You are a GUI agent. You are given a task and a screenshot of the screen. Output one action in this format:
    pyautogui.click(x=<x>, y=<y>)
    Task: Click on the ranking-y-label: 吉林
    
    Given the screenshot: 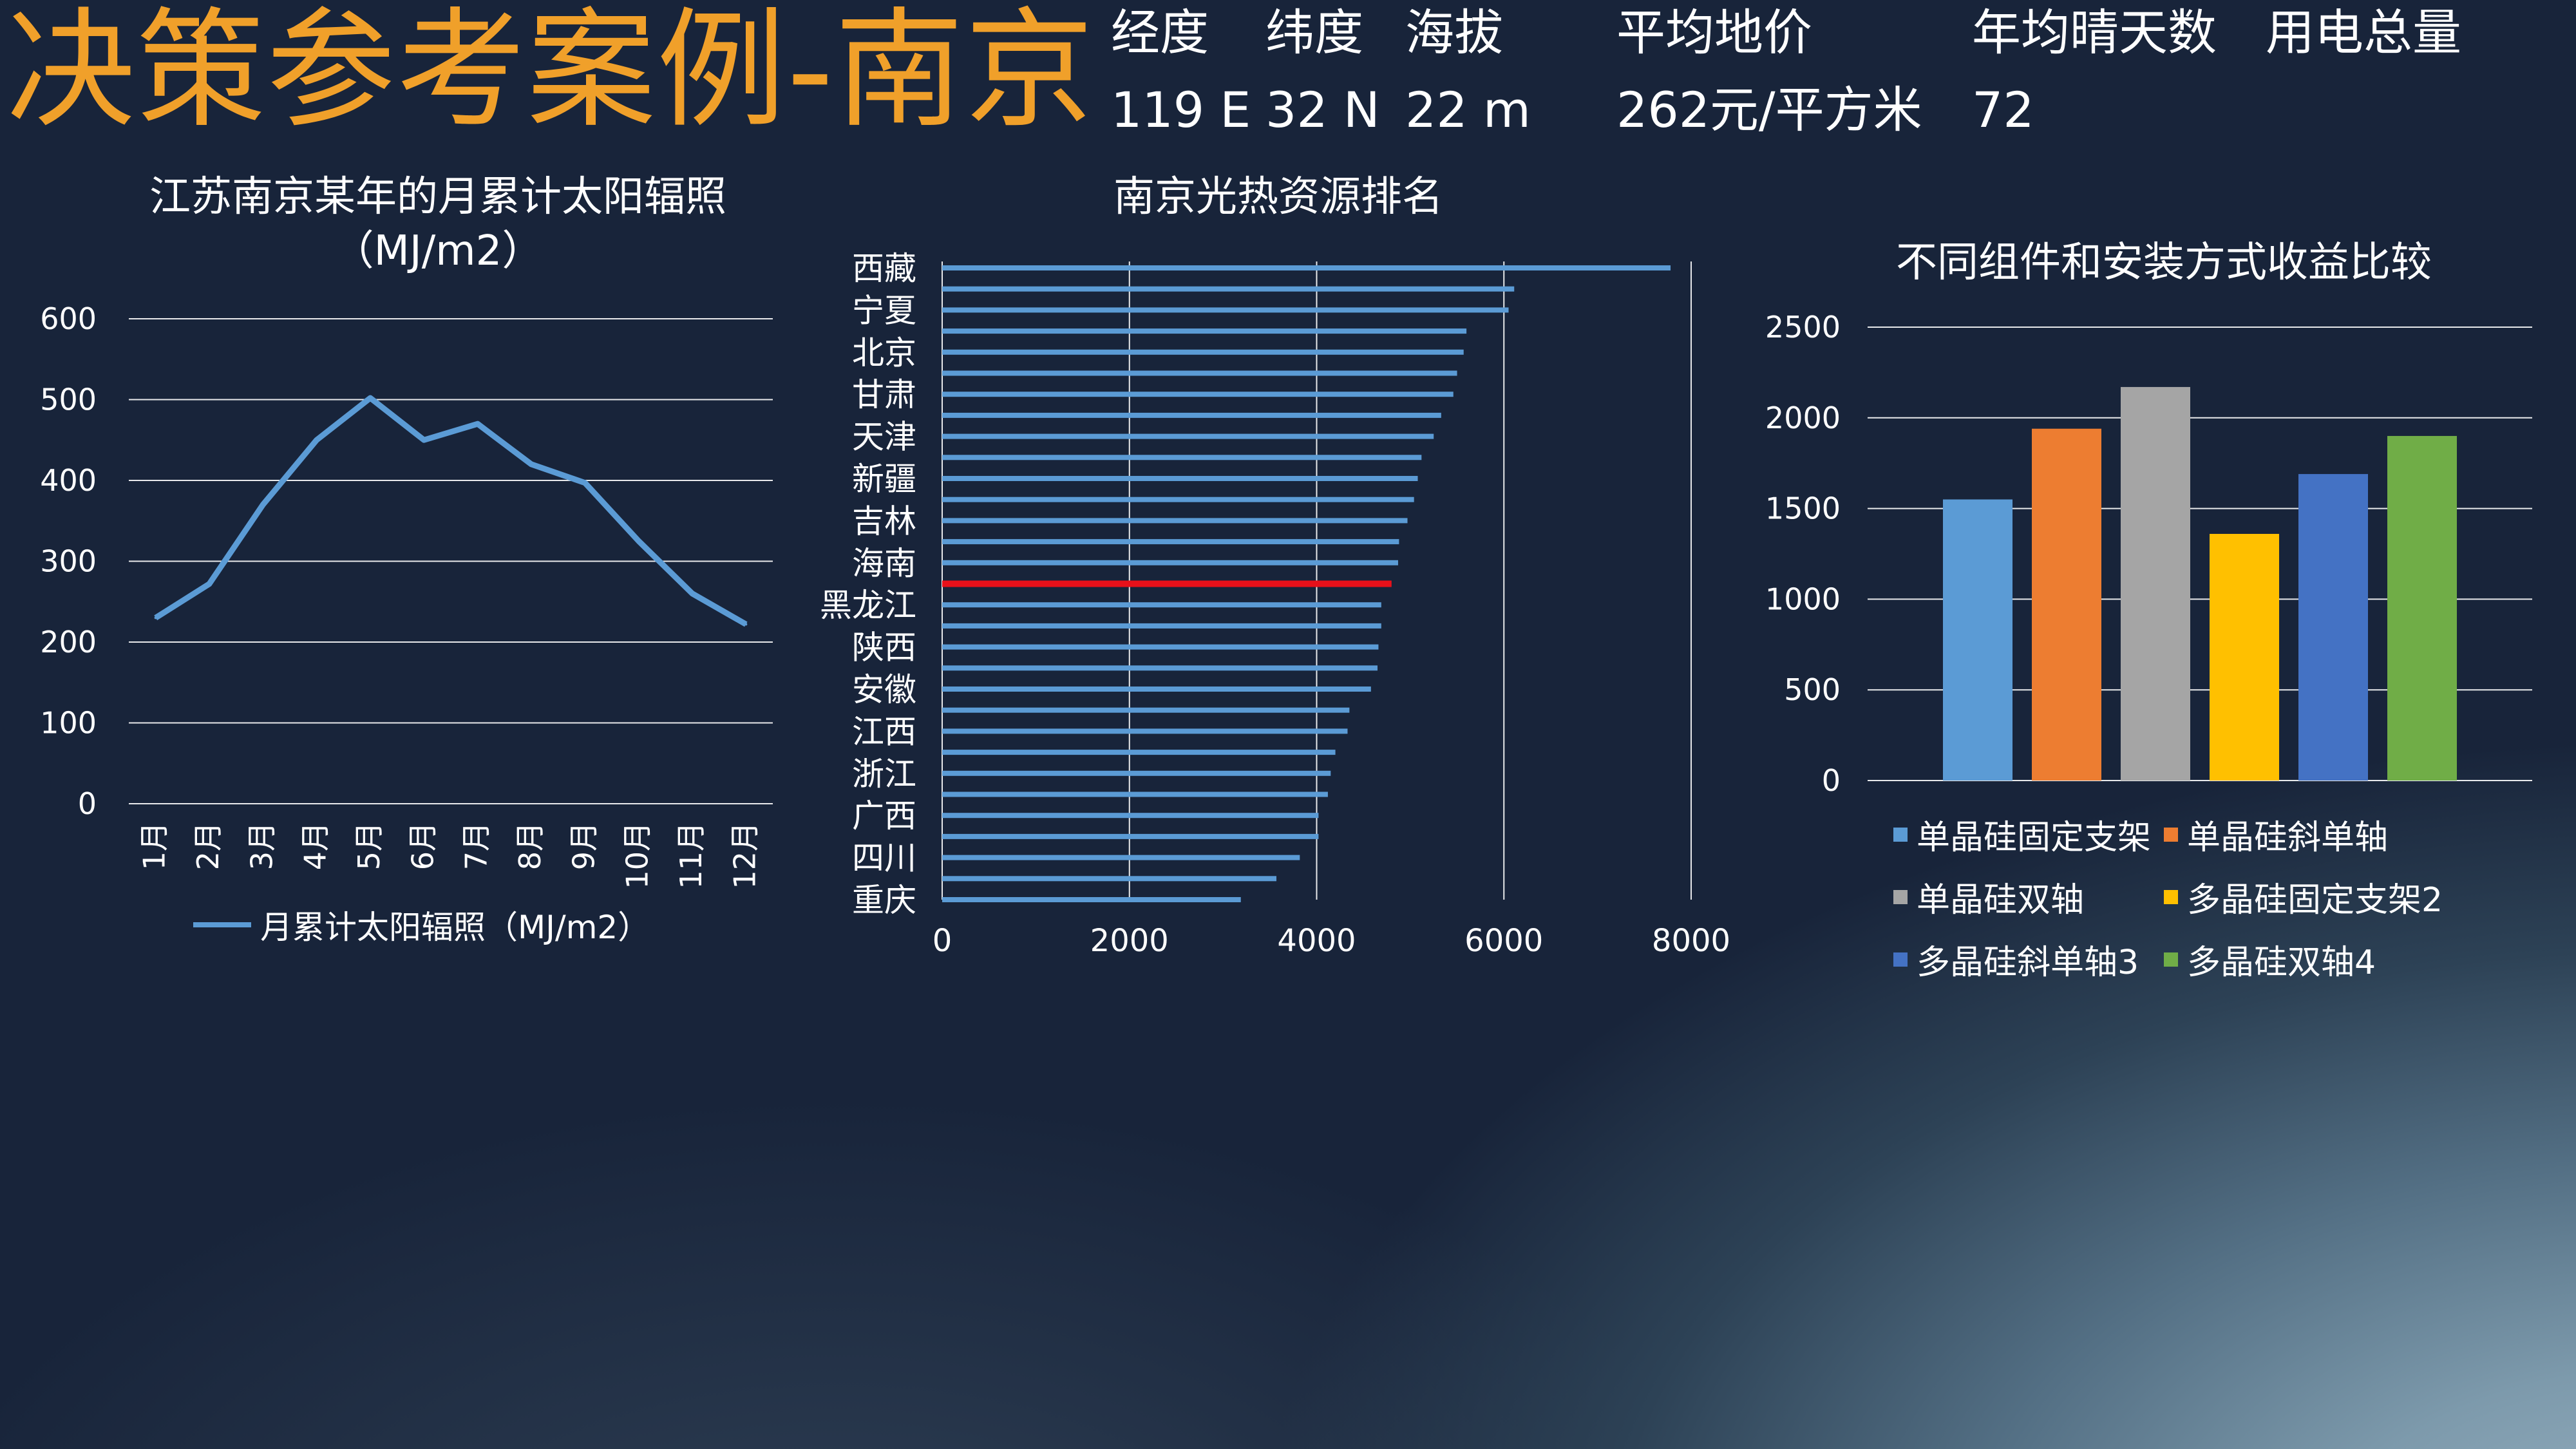 What is the action you would take?
    pyautogui.click(x=884, y=521)
    